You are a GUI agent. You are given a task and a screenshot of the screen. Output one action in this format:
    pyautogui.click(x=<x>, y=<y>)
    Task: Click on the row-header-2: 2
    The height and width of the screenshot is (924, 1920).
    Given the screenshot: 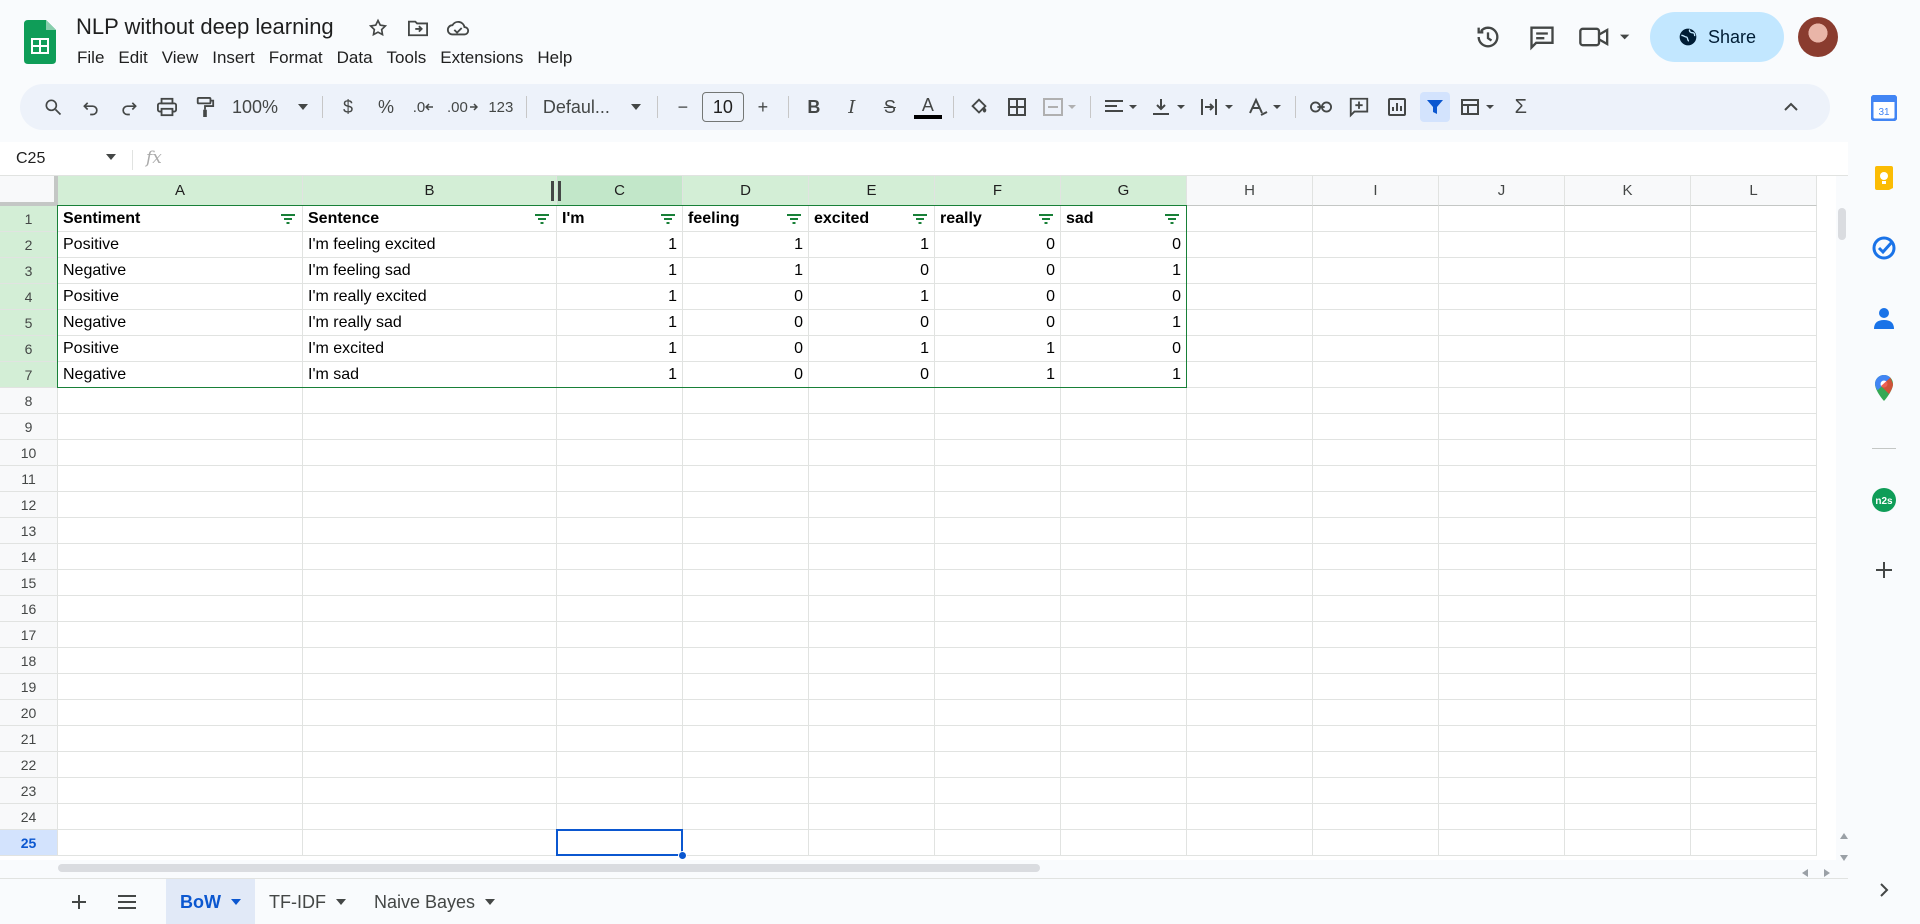 What is the action you would take?
    pyautogui.click(x=29, y=245)
    